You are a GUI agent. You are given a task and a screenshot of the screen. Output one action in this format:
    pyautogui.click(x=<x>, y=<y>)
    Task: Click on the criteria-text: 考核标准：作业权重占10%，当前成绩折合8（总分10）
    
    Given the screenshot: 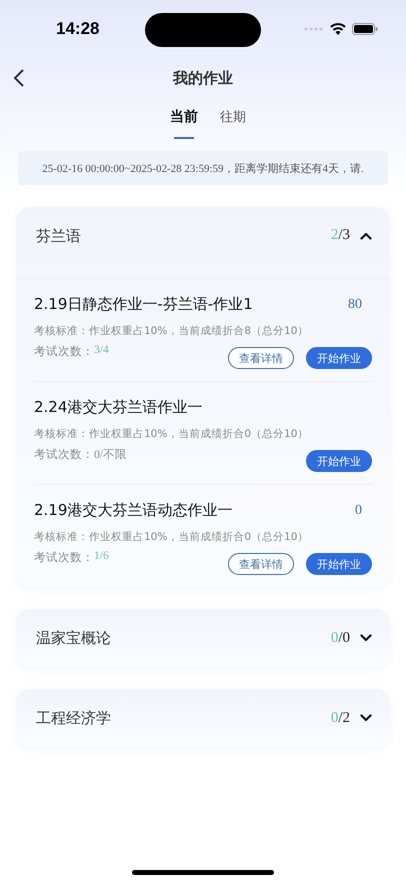 What is the action you would take?
    pyautogui.click(x=172, y=331)
    